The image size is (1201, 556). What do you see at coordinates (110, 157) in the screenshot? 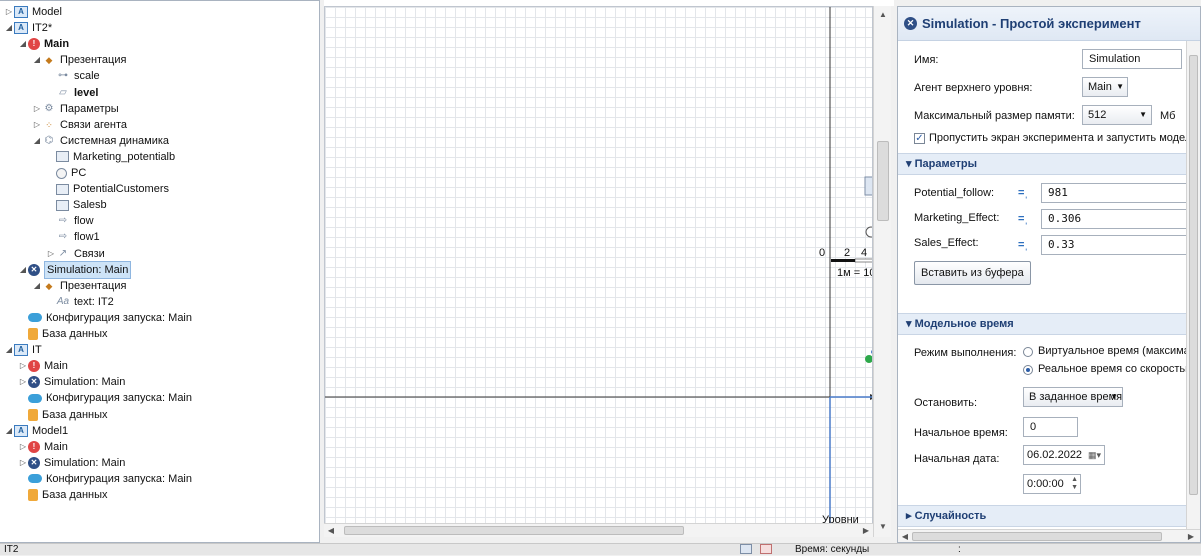
I see `tree-item: Marketing_potentialb` at bounding box center [110, 157].